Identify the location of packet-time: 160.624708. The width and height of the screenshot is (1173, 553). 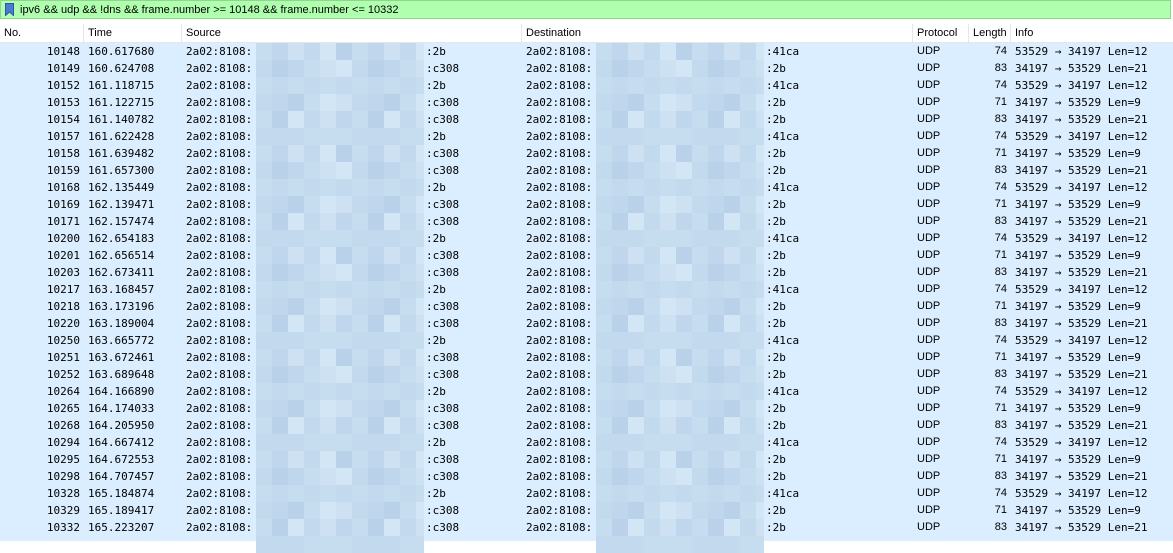
(121, 68).